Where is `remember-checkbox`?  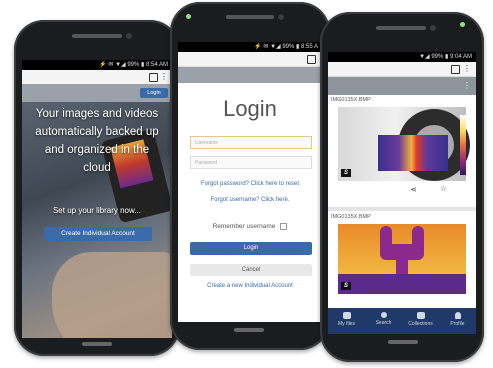 remember-checkbox is located at coordinates (284, 226).